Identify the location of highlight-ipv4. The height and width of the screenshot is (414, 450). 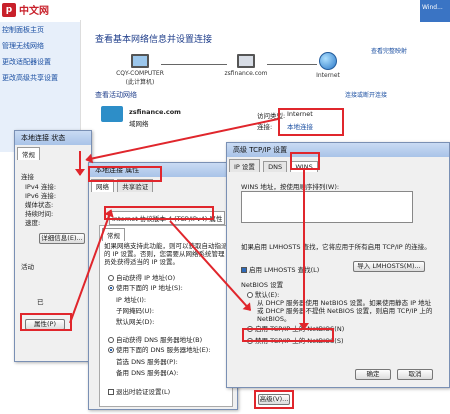
(159, 213).